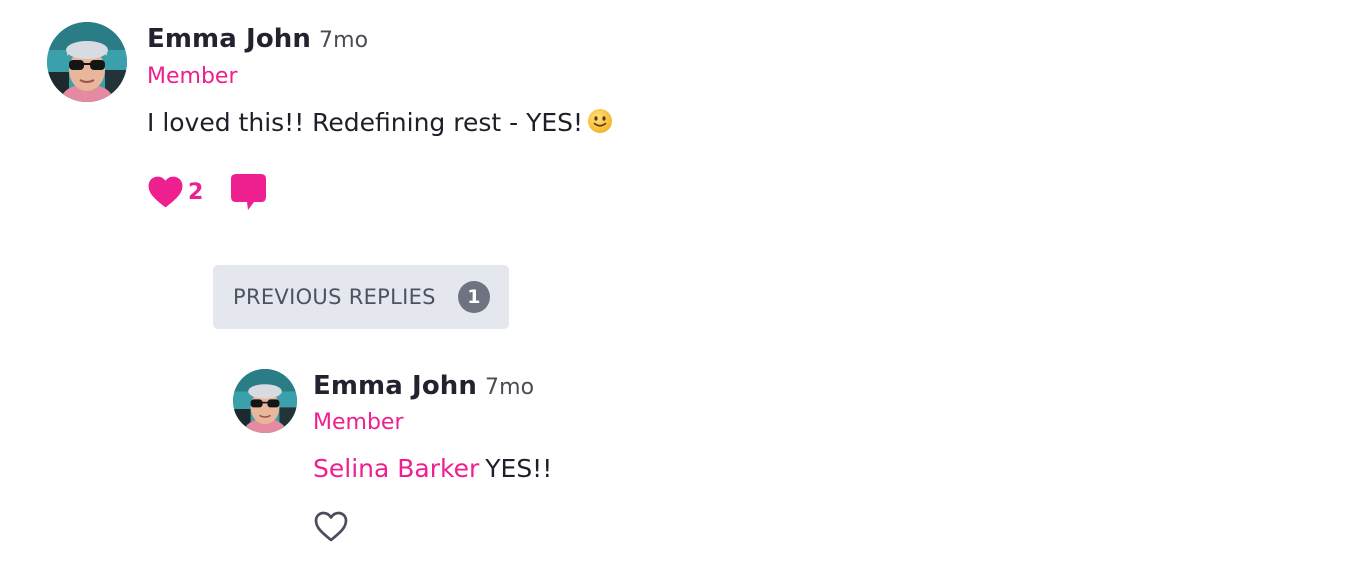 This screenshot has width=1364, height=582. I want to click on comment-text: I loved this!! Redefining rest - YES!, so click(365, 122).